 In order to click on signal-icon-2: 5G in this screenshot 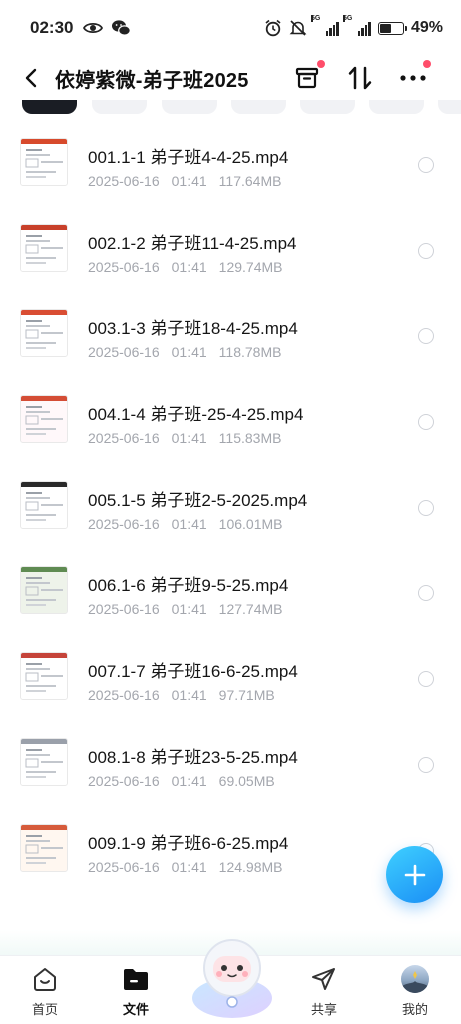, I will do `click(356, 25)`.